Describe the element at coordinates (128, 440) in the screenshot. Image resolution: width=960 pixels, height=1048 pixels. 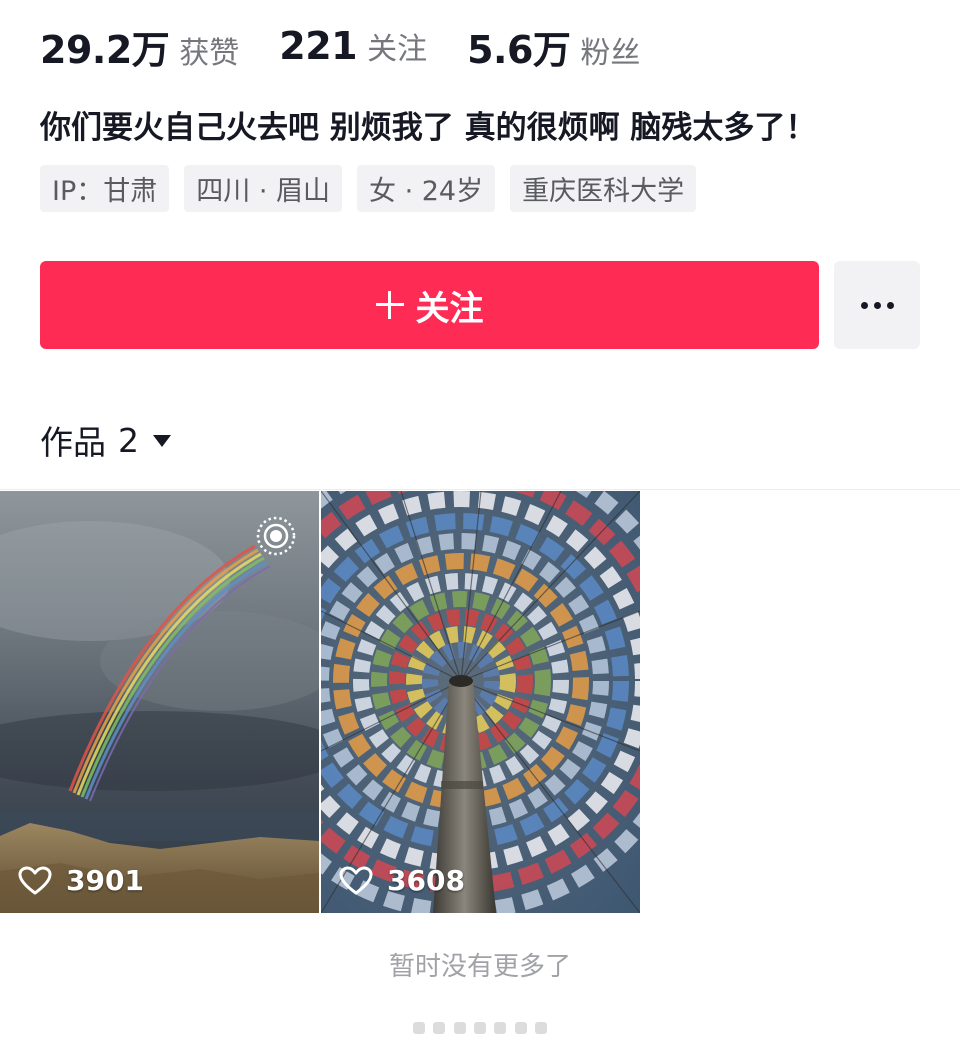
I see `works-count: 2` at that location.